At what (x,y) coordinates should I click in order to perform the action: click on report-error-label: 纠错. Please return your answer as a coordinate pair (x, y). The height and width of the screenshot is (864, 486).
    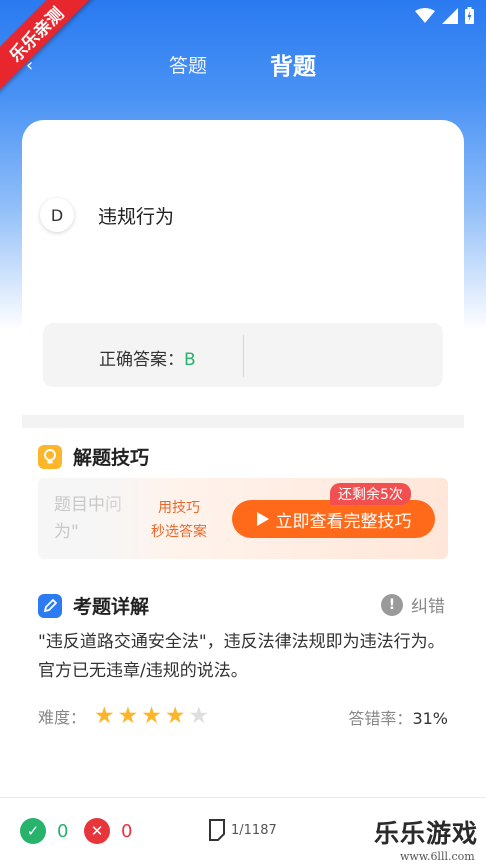
    Looking at the image, I should click on (428, 607).